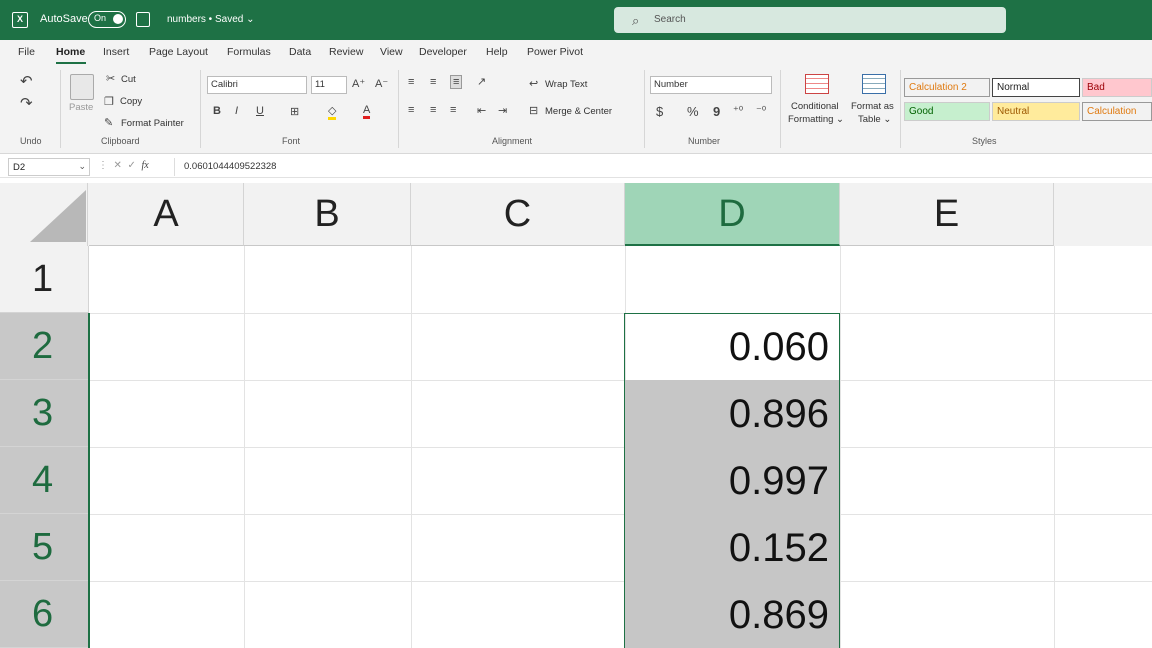  I want to click on column-header-d: D, so click(732, 214).